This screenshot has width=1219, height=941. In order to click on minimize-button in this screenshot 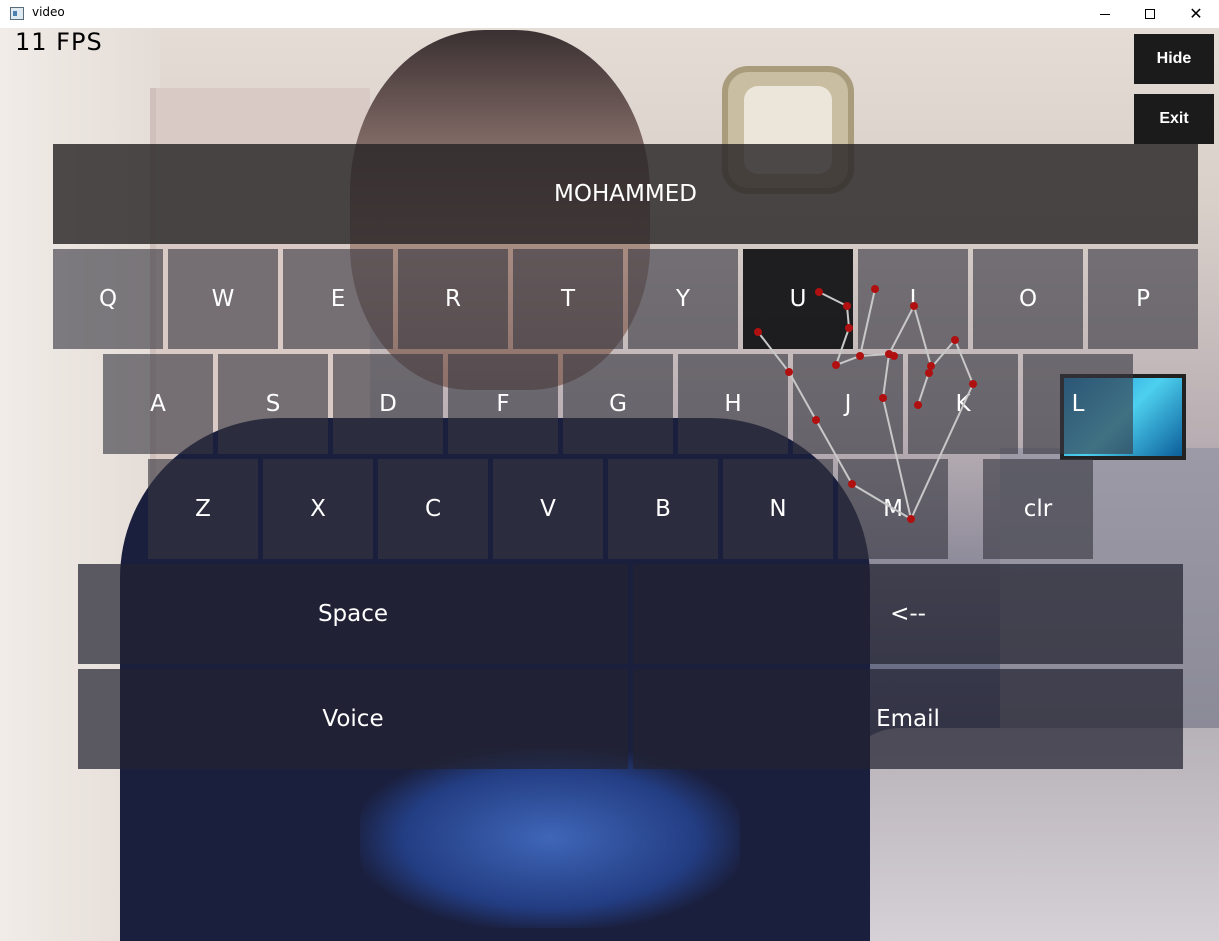, I will do `click(1105, 14)`.